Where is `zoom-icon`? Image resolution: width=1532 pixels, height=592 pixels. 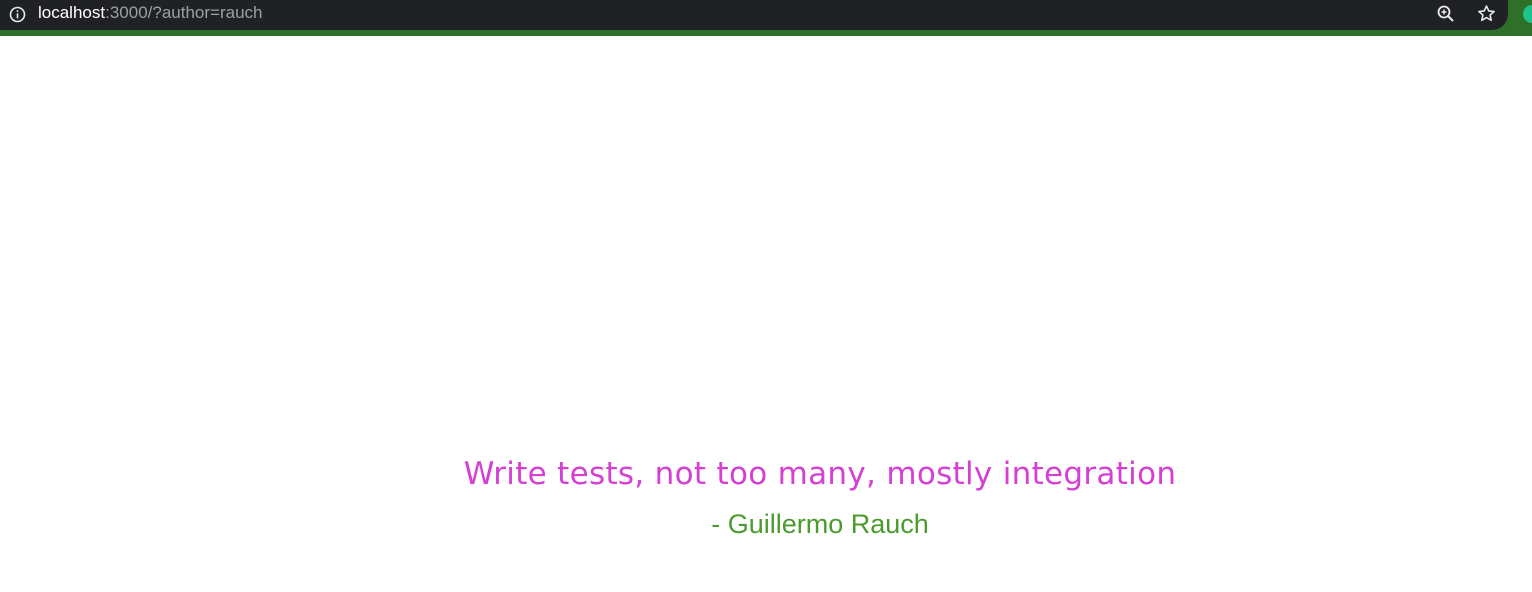
zoom-icon is located at coordinates (1446, 14).